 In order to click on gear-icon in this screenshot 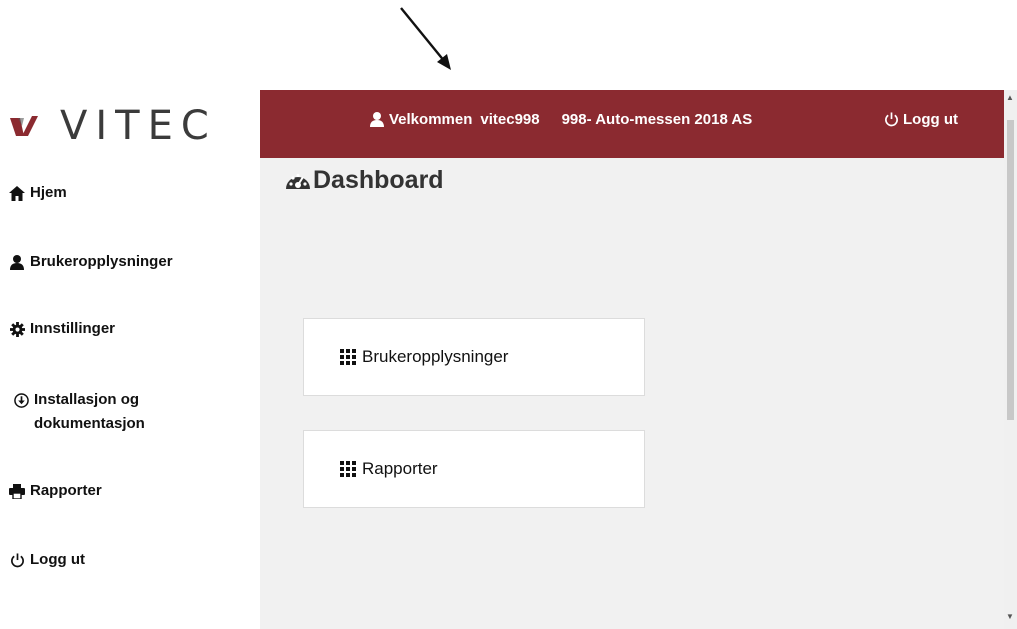, I will do `click(17, 329)`.